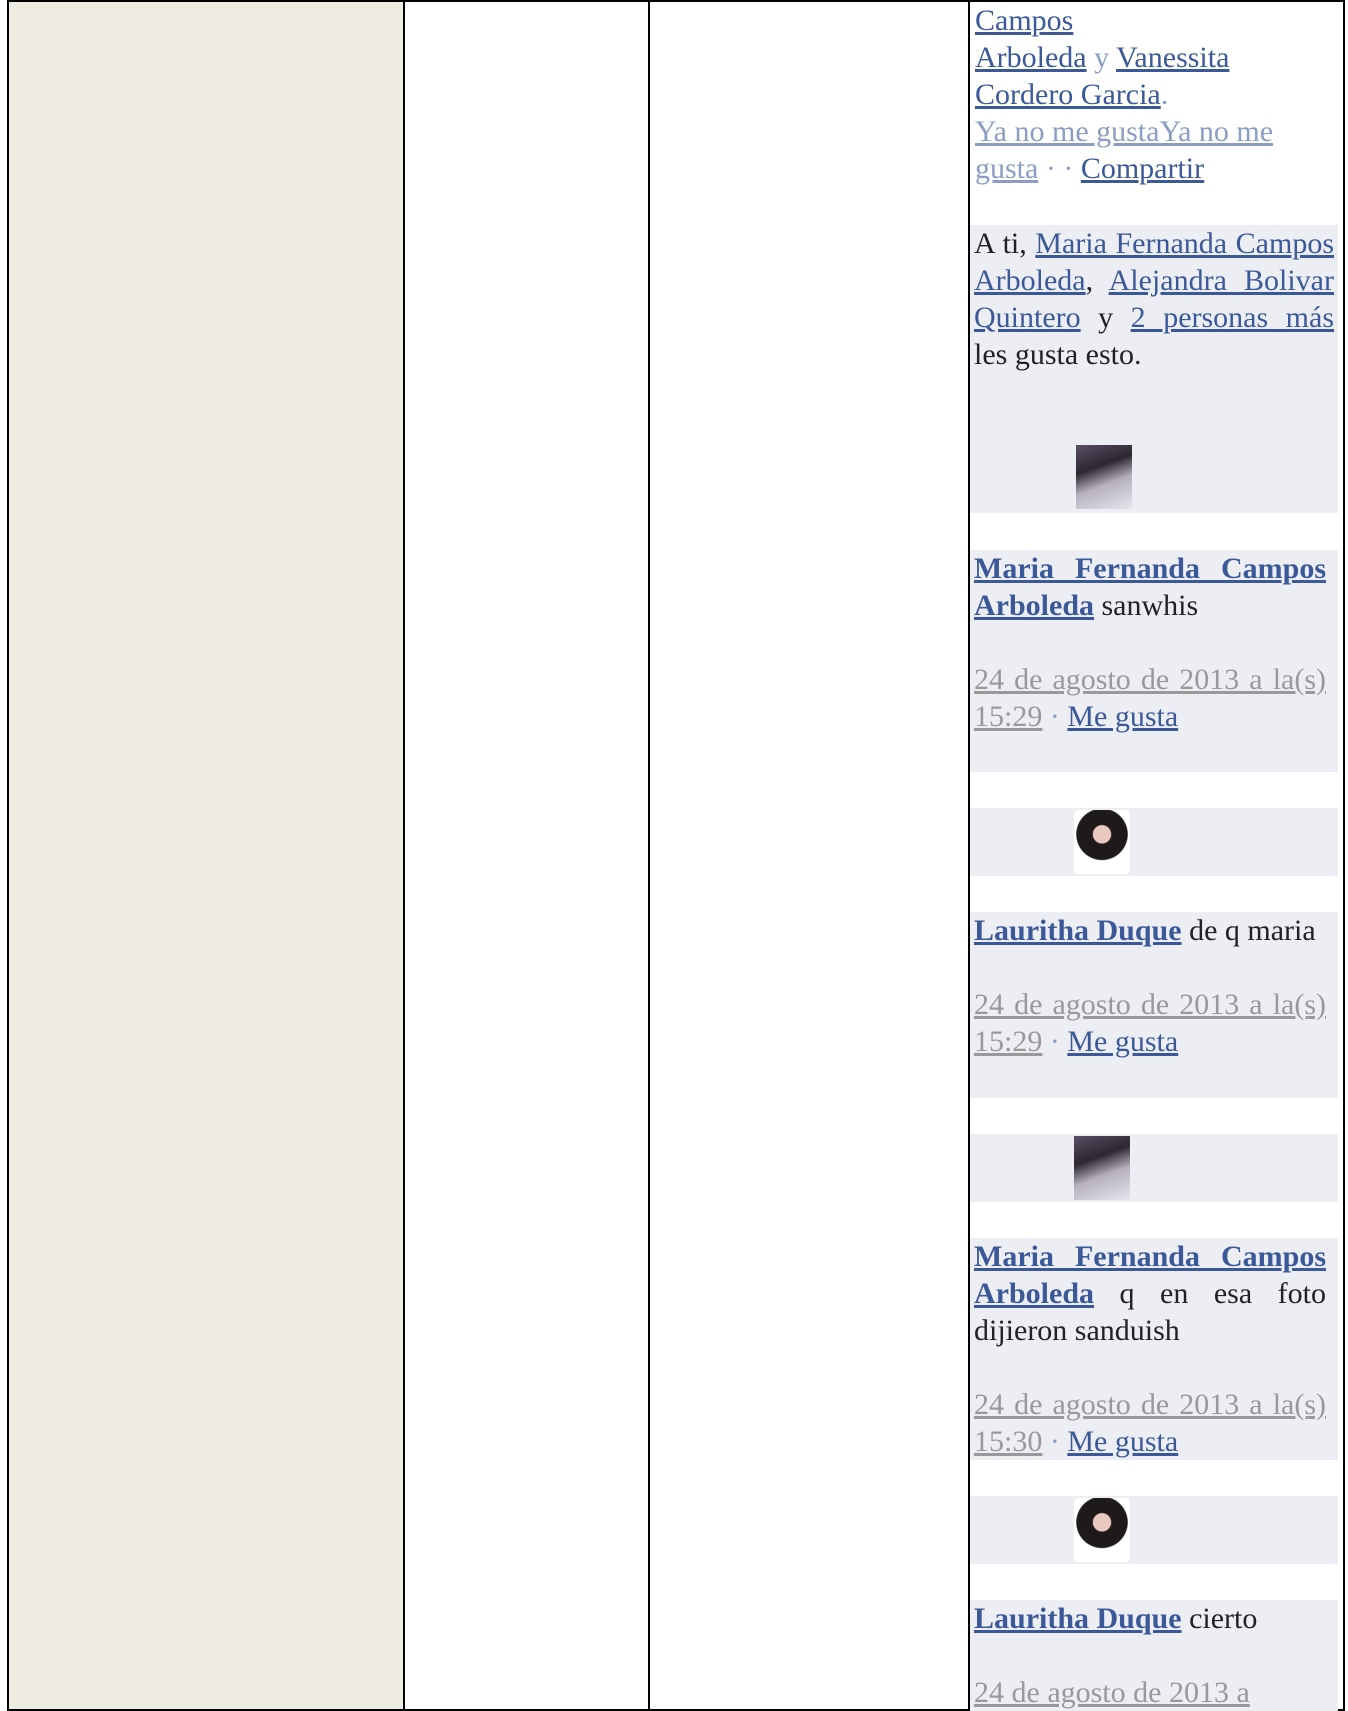  What do you see at coordinates (1000, 243) in the screenshot?
I see `likes-pre: A ti,` at bounding box center [1000, 243].